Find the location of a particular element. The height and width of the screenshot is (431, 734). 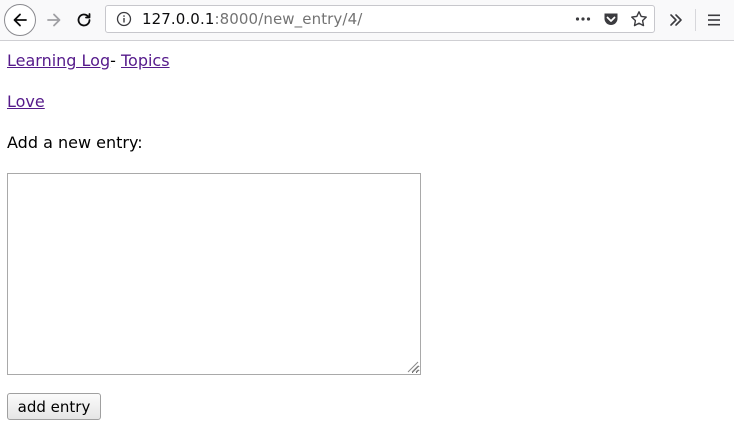

url-text: 127.0.0.1:8000/new_entry/4/ is located at coordinates (252, 19).